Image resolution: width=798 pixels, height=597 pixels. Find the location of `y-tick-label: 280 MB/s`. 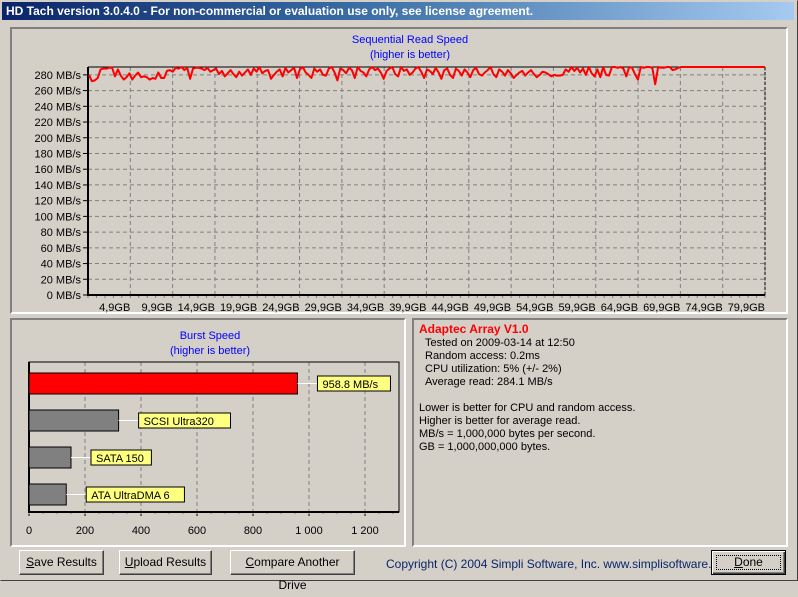

y-tick-label: 280 MB/s is located at coordinates (58, 76).